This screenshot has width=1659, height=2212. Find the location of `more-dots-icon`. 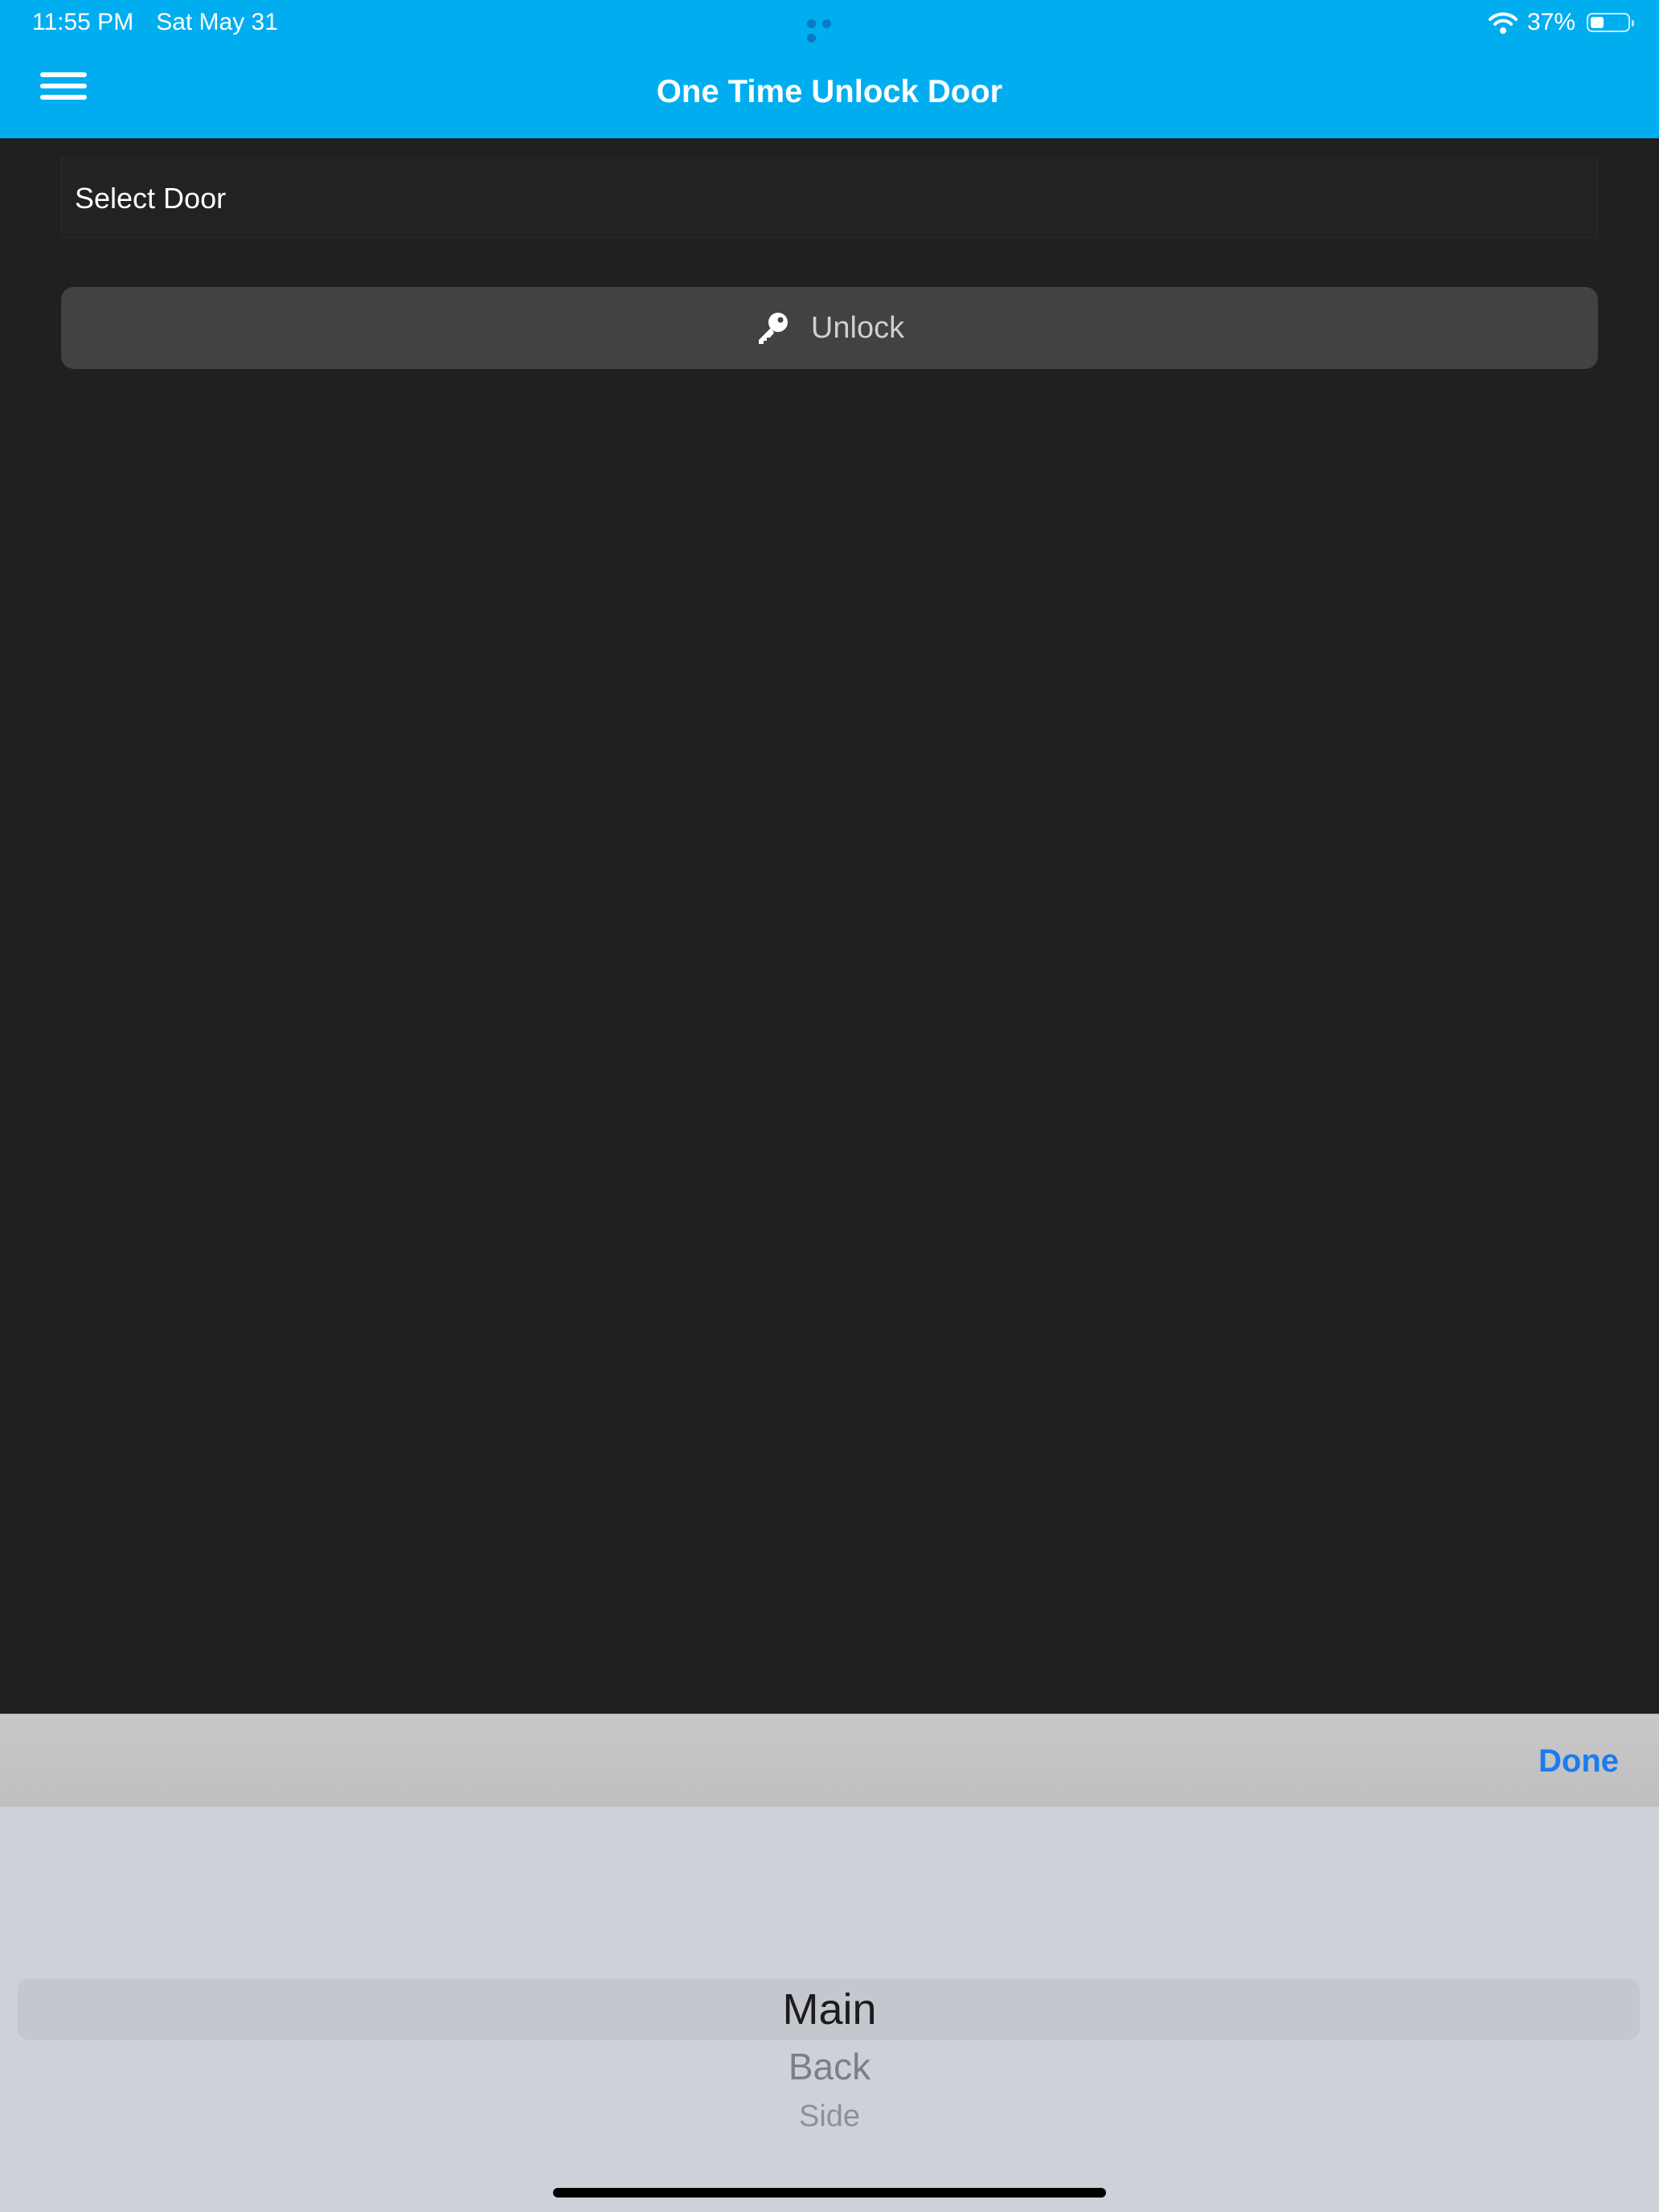

more-dots-icon is located at coordinates (829, 30).